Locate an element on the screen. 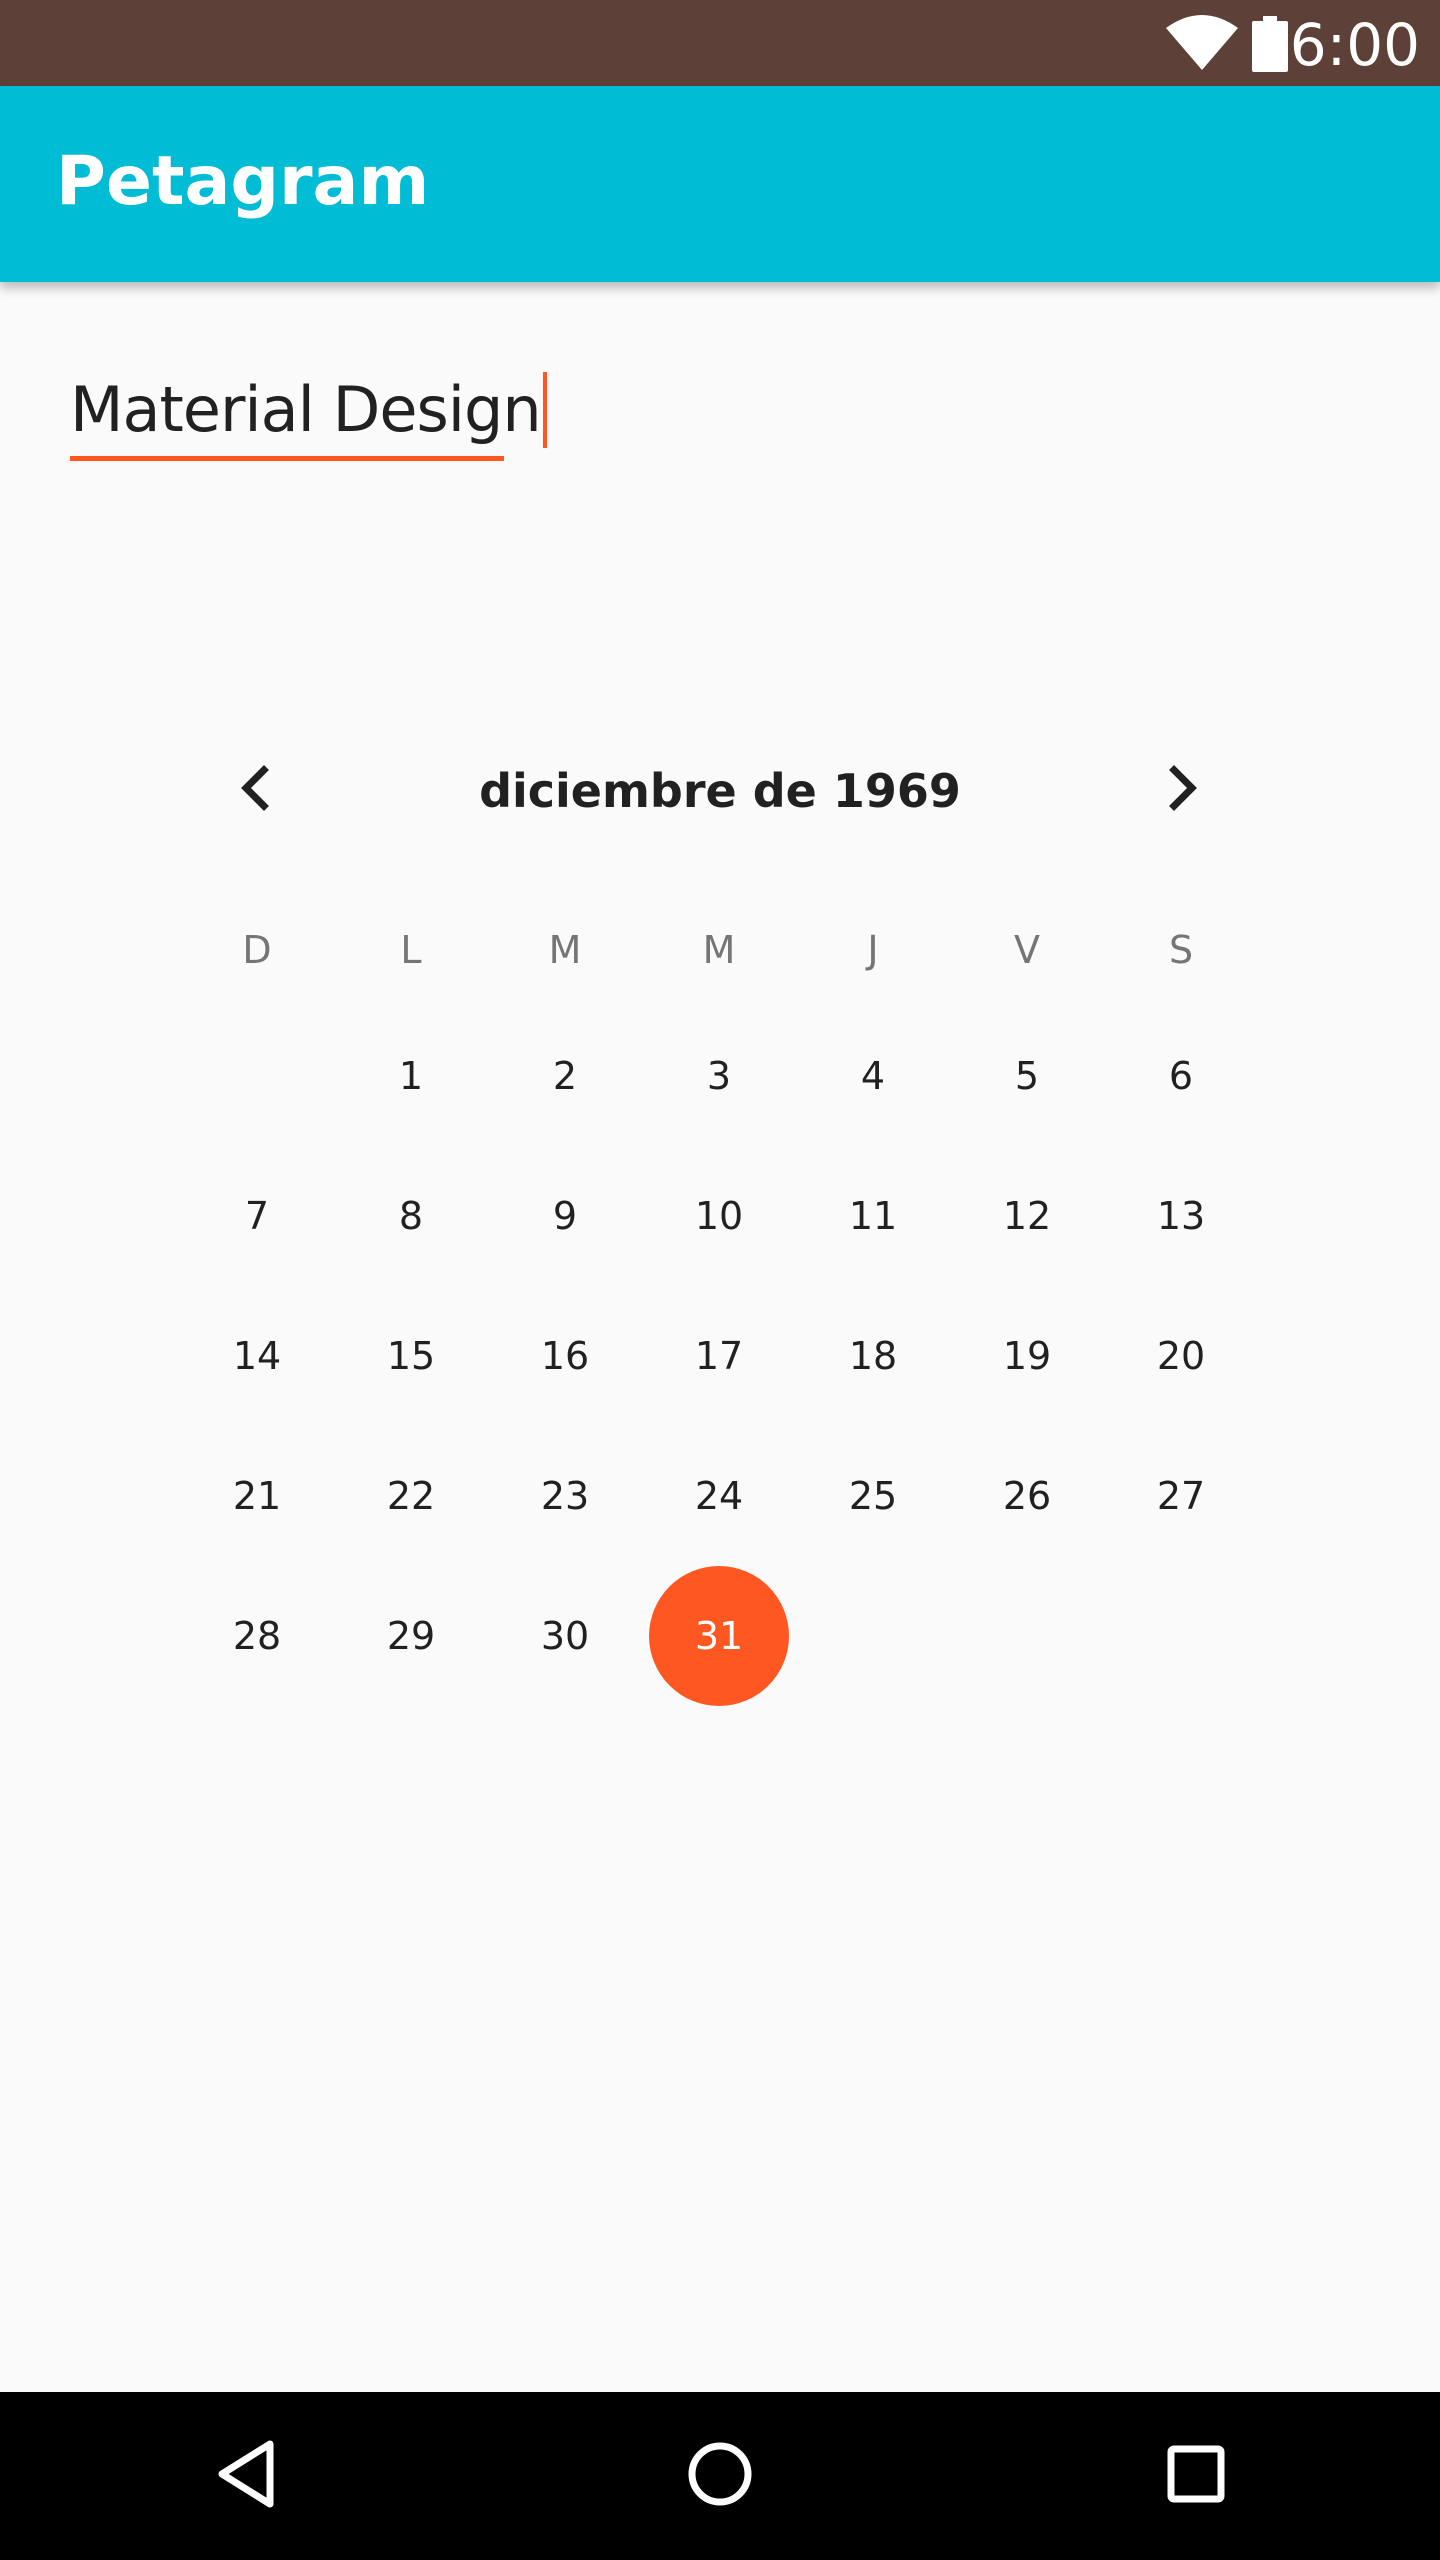  day-number: 18 is located at coordinates (873, 1356).